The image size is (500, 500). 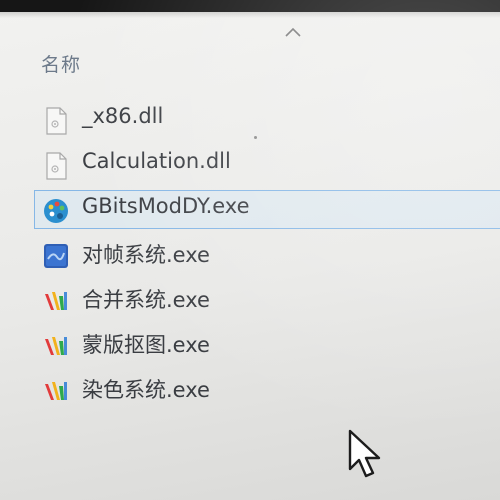 I want to click on file-name: 蒙版抠图.exe, so click(x=146, y=345).